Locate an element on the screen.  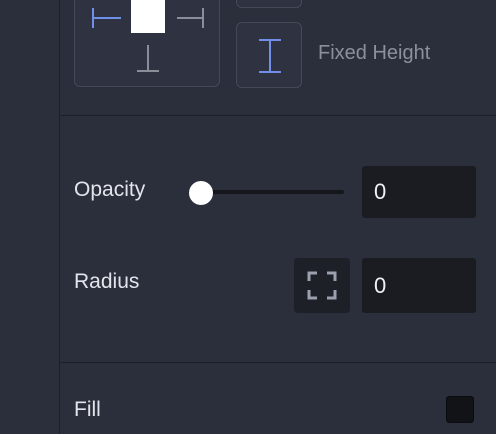
constraint-element-box is located at coordinates (148, 16).